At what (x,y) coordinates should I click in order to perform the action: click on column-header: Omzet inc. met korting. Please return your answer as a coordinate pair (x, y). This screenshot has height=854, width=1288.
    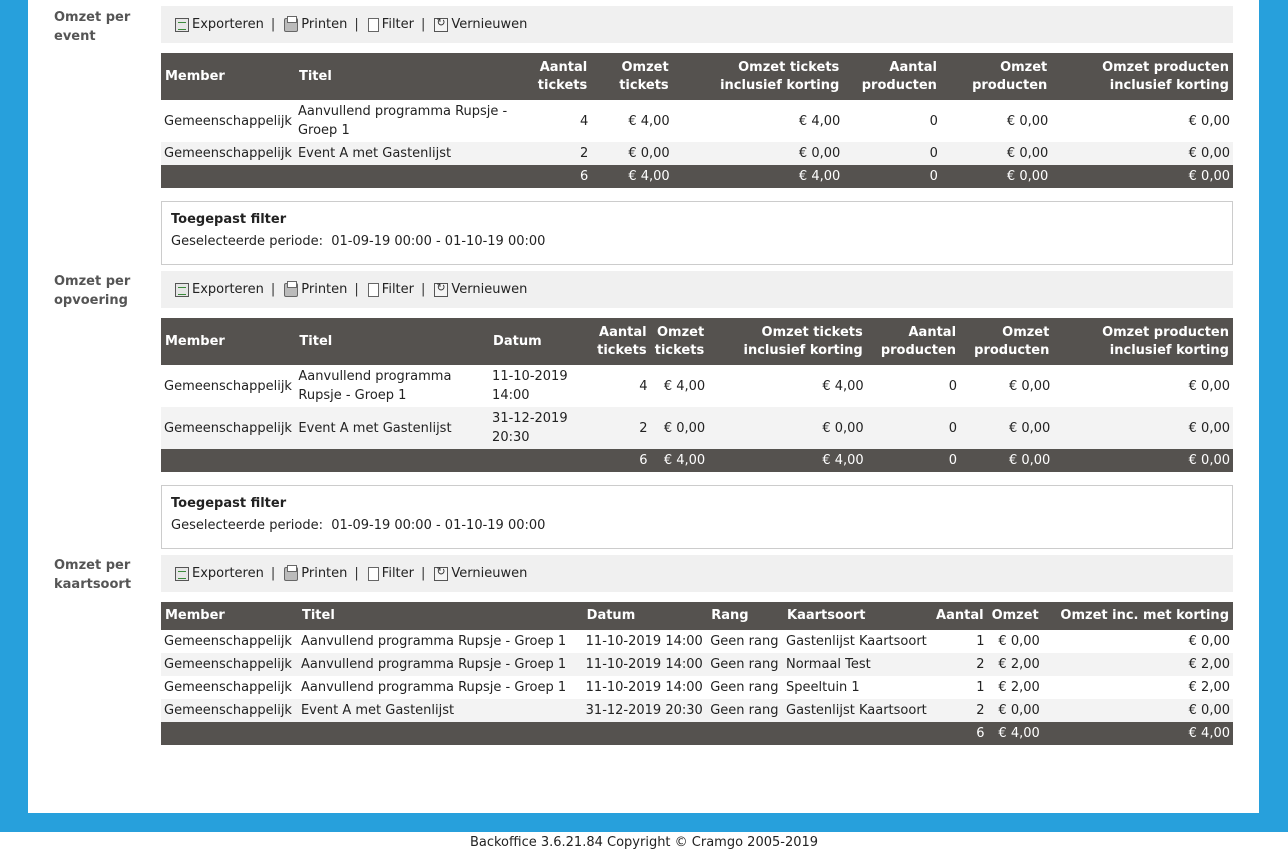
    Looking at the image, I should click on (1137, 616).